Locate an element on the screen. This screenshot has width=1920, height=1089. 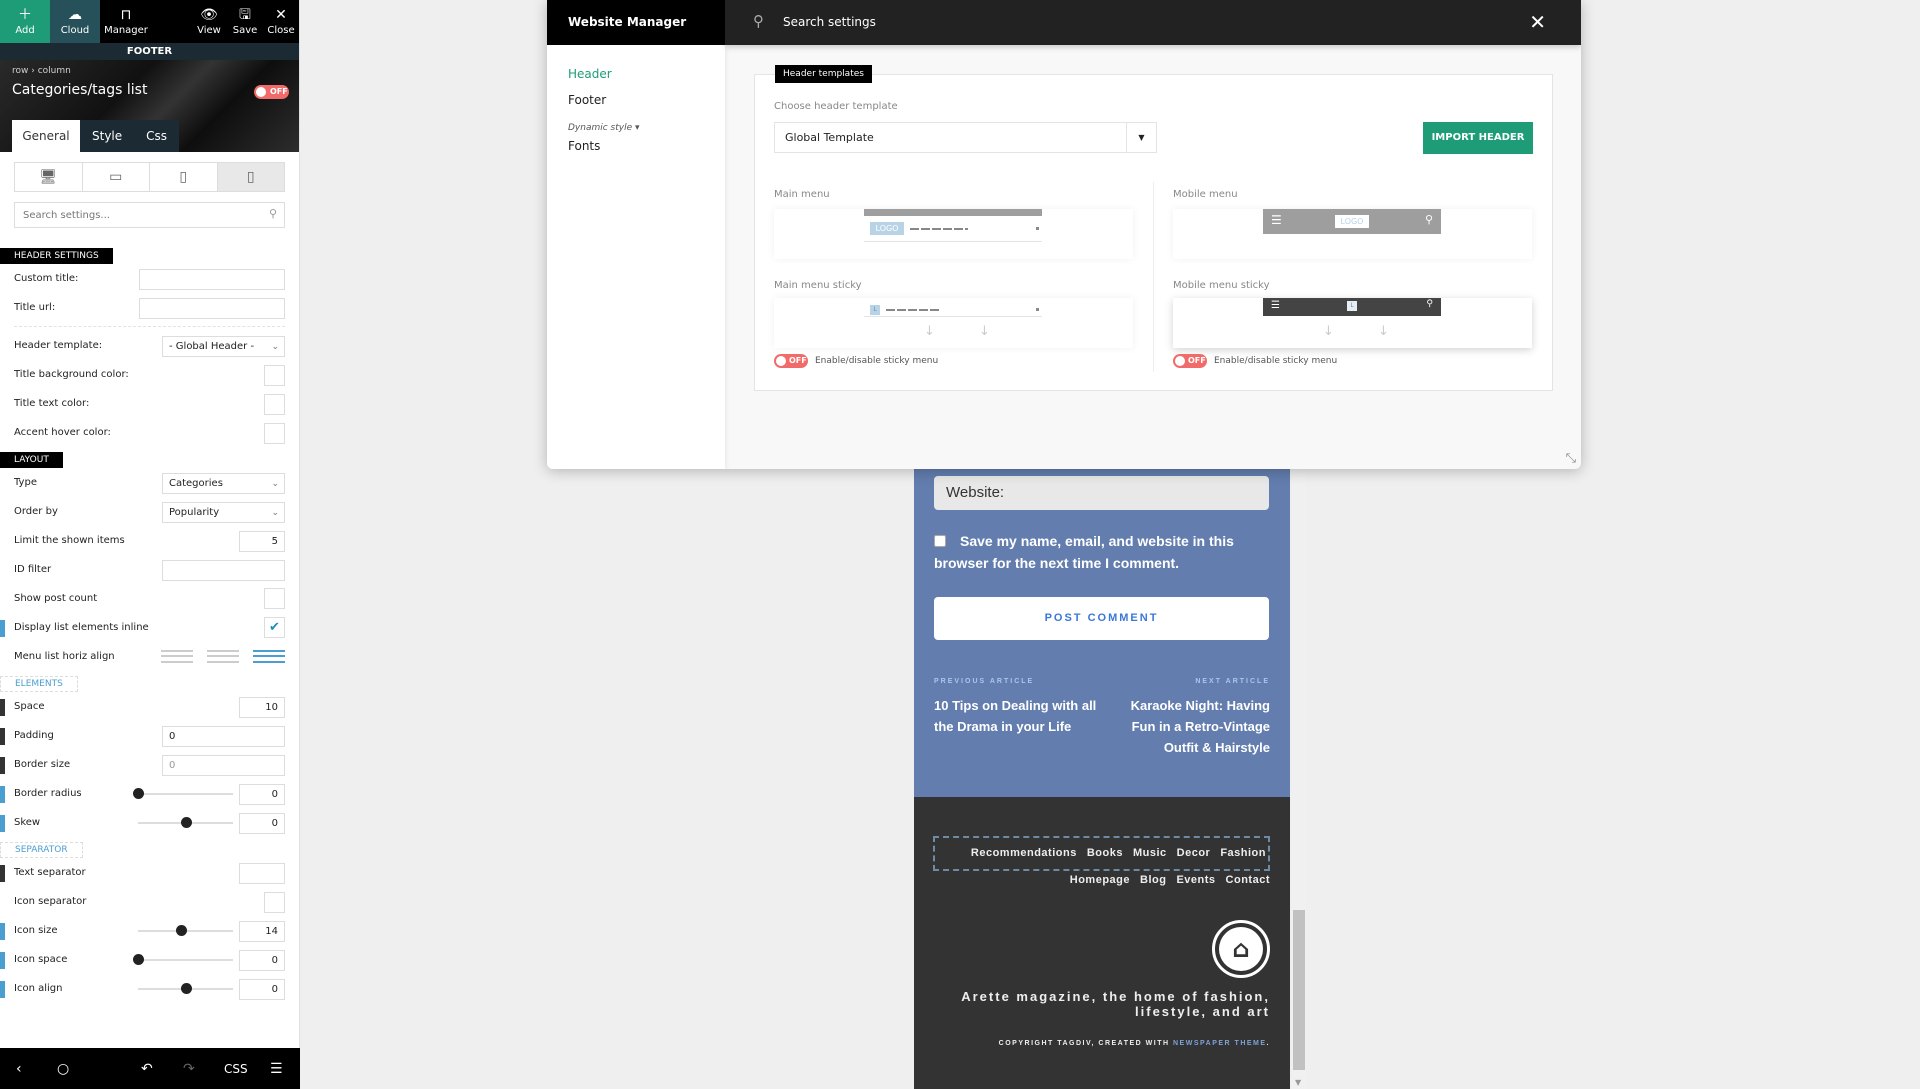
scroll-down-icon: ▼ is located at coordinates (1298, 1082).